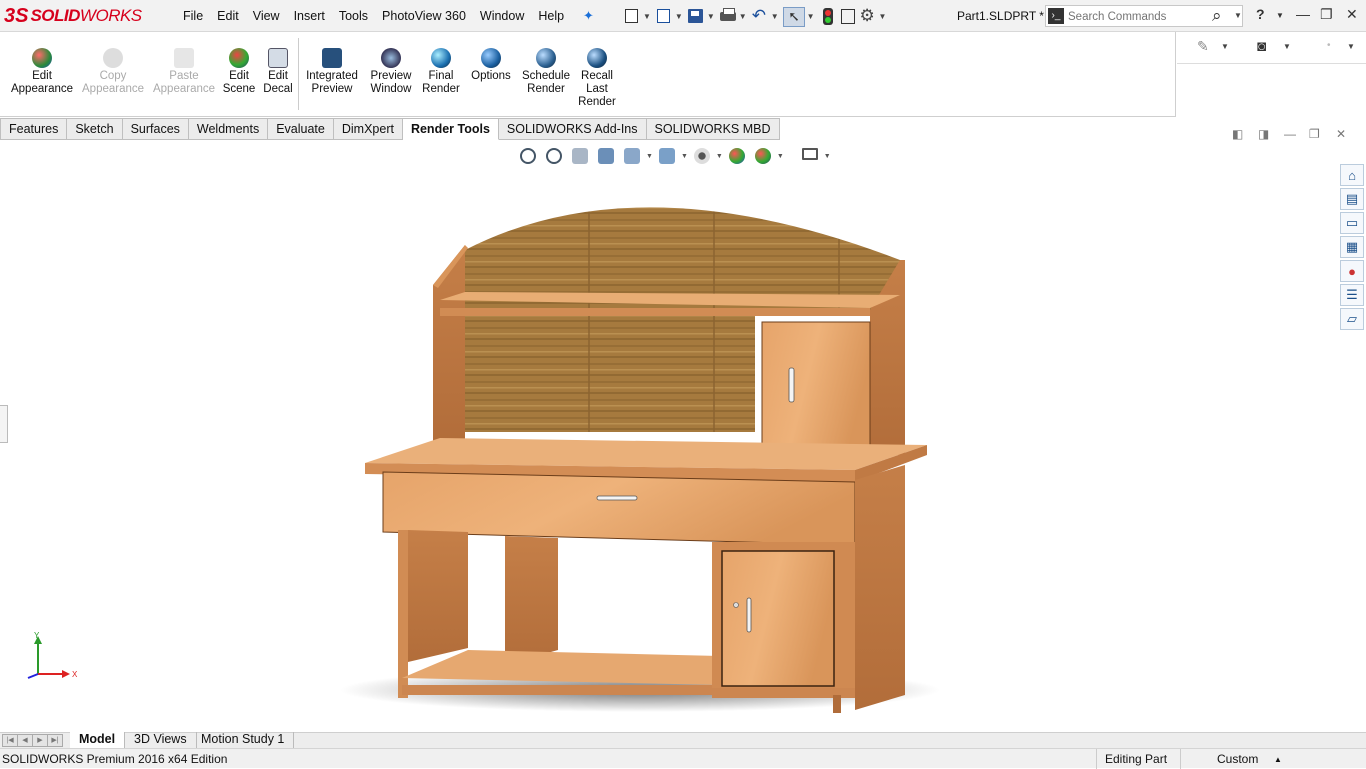 Image resolution: width=1366 pixels, height=769 pixels. What do you see at coordinates (597, 78) in the screenshot?
I see `recall-last-render-button: Recall Last Render` at bounding box center [597, 78].